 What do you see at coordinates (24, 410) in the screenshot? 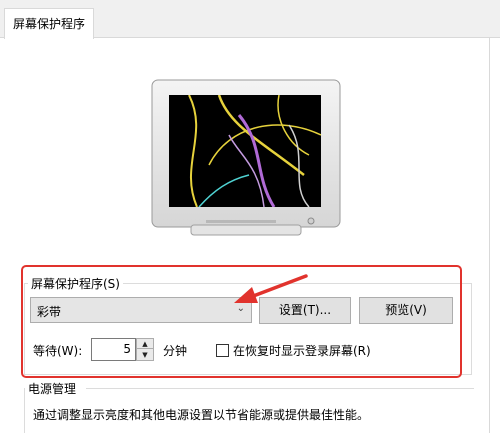
I see `power-group-border-left` at bounding box center [24, 410].